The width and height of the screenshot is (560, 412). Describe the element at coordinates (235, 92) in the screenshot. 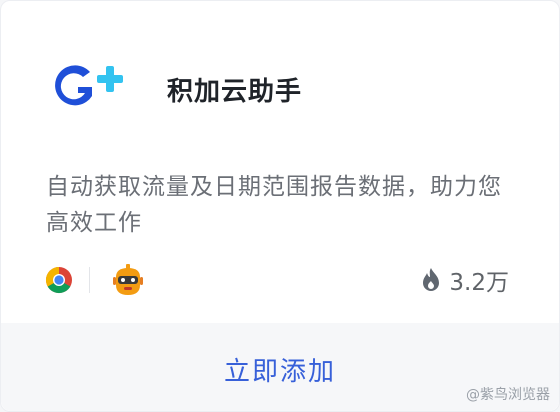

I see `app-title: 积加云助手` at that location.